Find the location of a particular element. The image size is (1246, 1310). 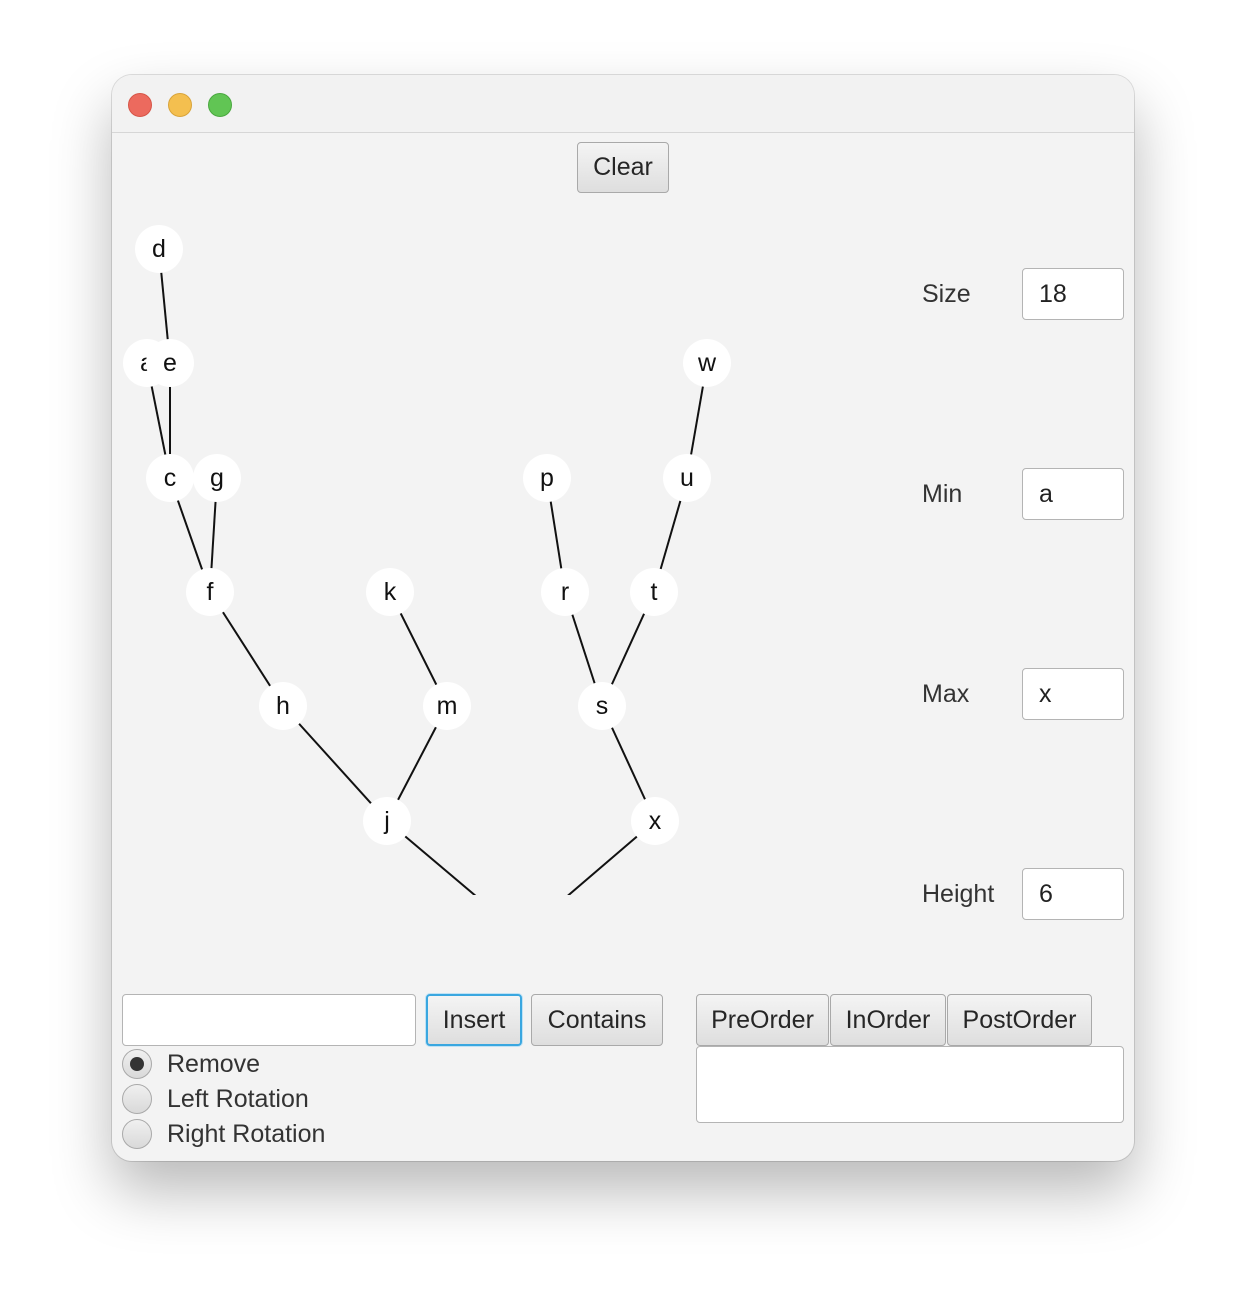

tree-node-label: p is located at coordinates (547, 478).